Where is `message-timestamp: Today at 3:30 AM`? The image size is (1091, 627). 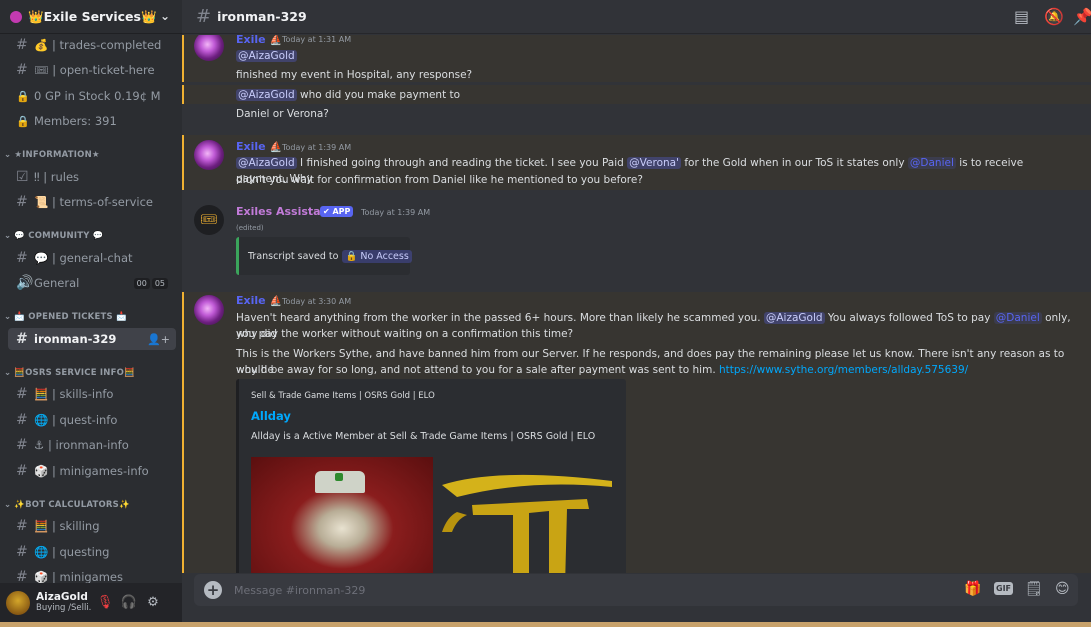 message-timestamp: Today at 3:30 AM is located at coordinates (317, 301).